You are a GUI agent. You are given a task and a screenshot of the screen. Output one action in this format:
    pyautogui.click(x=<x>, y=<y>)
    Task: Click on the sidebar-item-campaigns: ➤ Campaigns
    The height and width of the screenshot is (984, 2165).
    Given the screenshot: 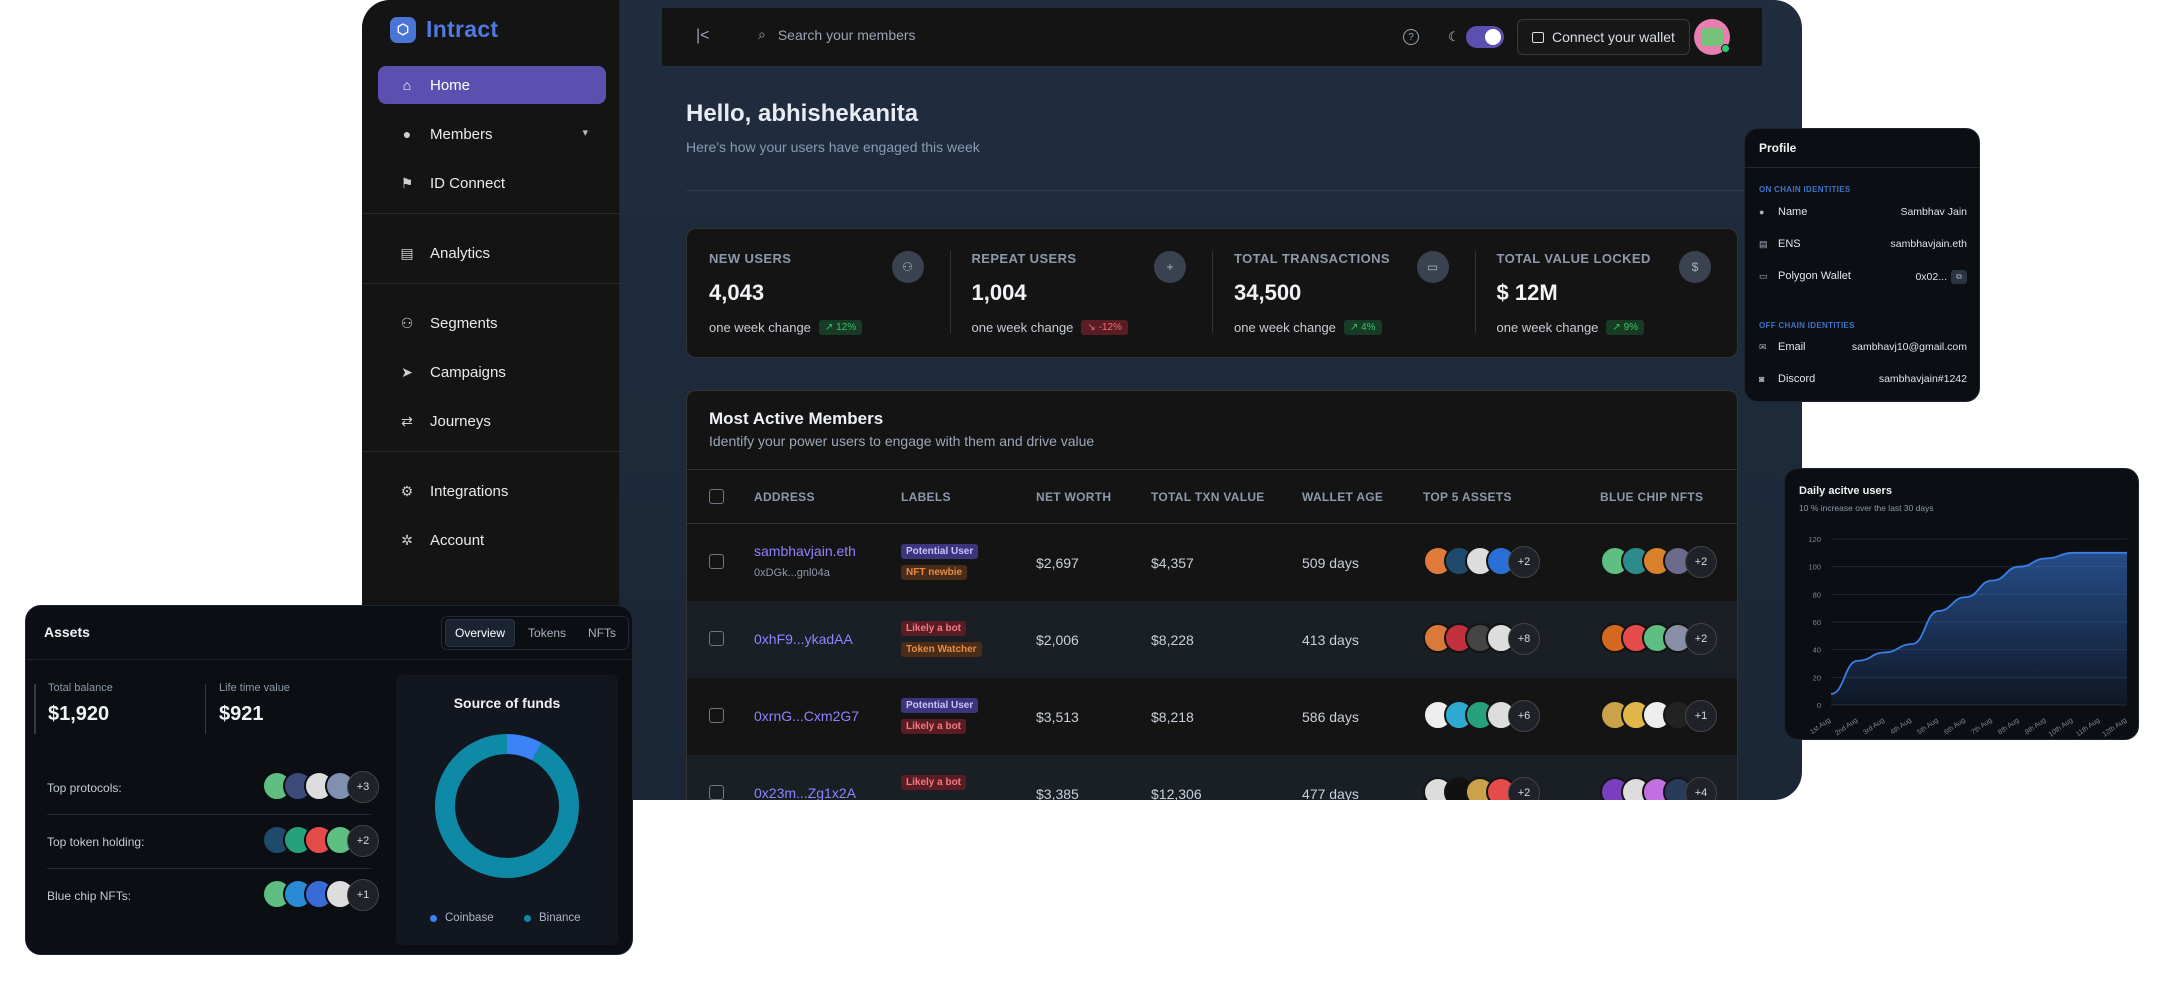 What is the action you would take?
    pyautogui.click(x=492, y=372)
    